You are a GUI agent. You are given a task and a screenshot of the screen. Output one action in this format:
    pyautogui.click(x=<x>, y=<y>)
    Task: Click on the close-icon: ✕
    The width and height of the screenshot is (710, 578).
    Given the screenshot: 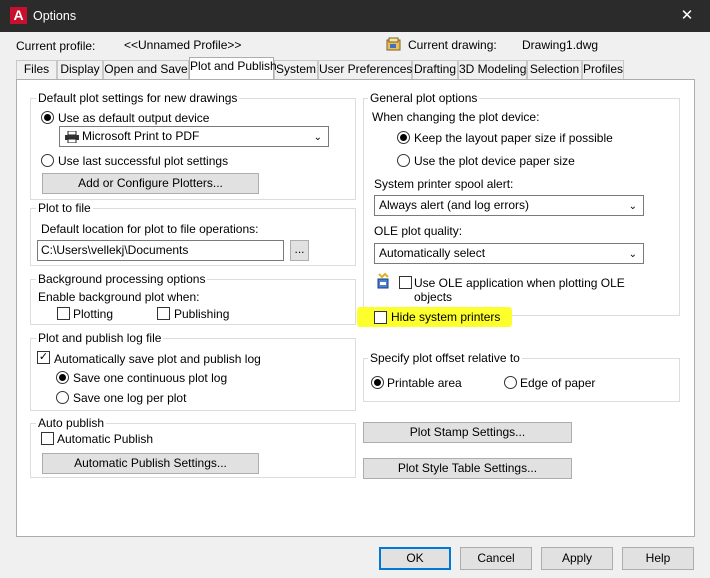 What is the action you would take?
    pyautogui.click(x=687, y=16)
    